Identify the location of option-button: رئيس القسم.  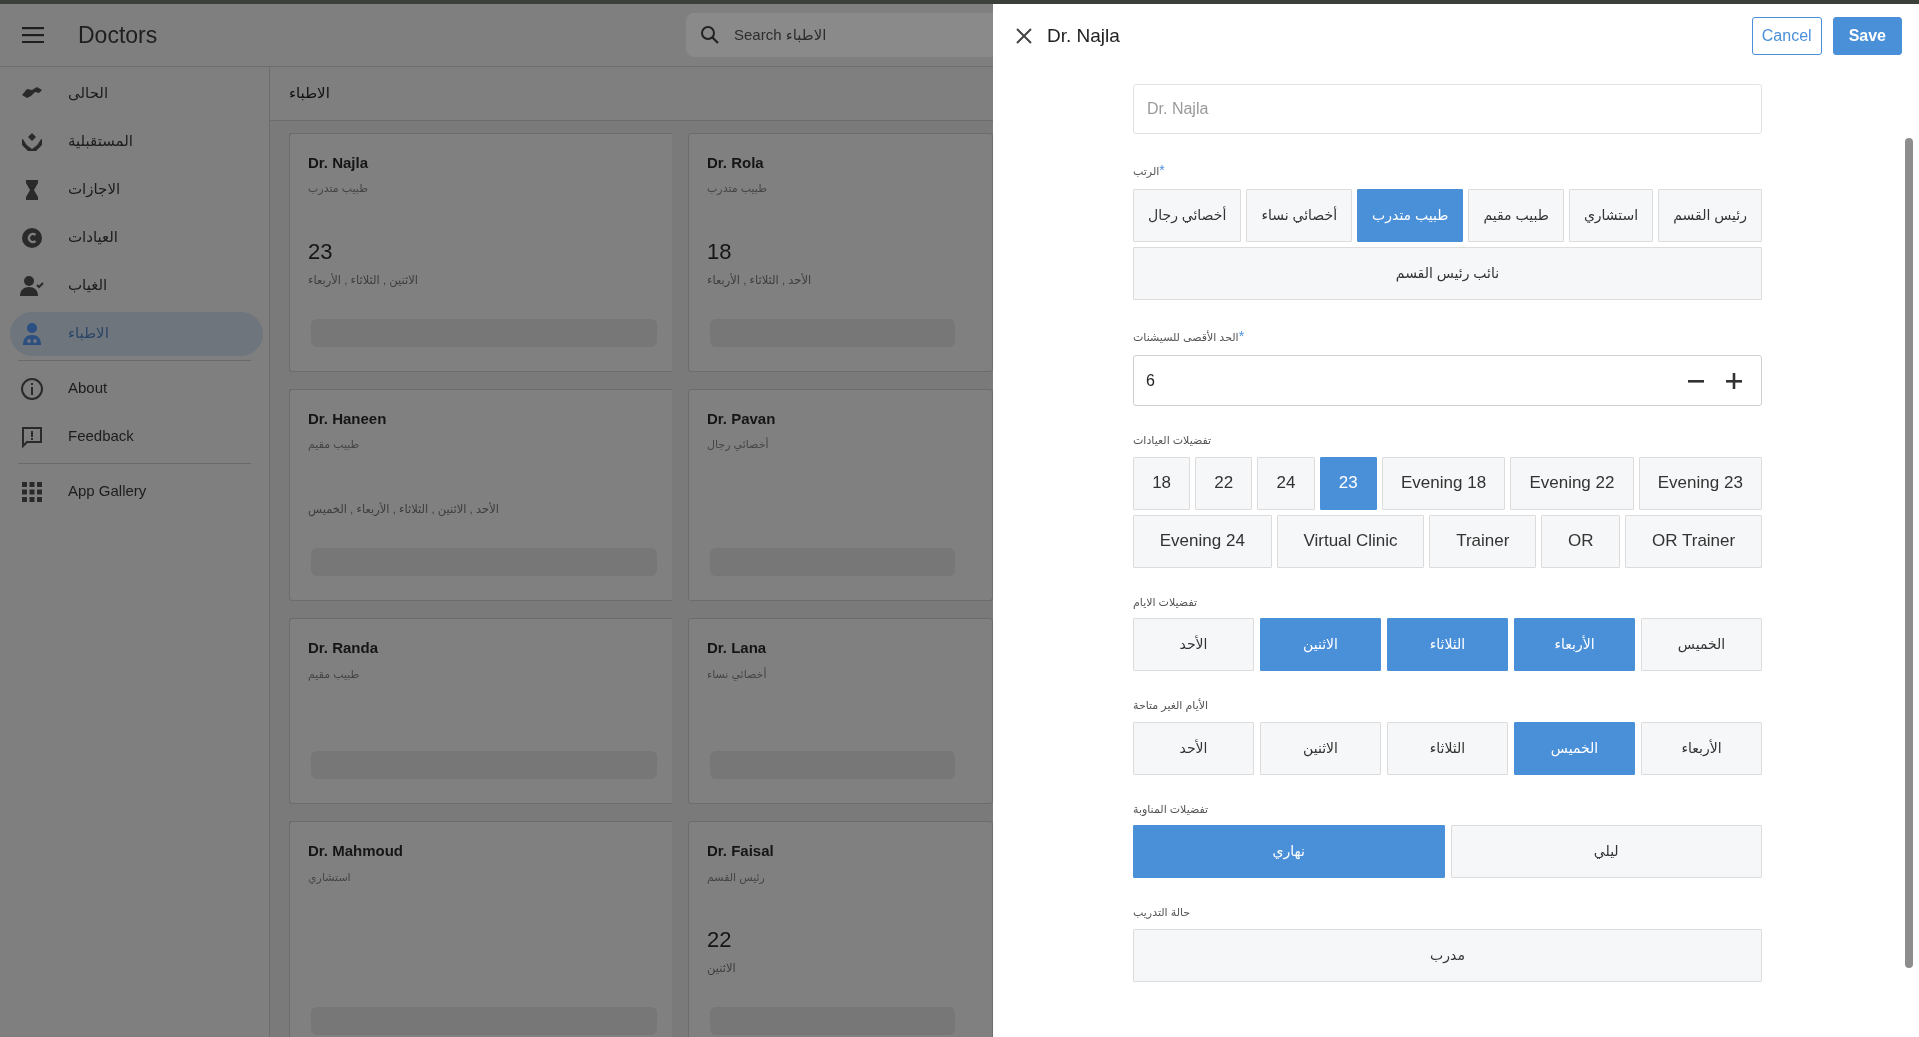
(1710, 215).